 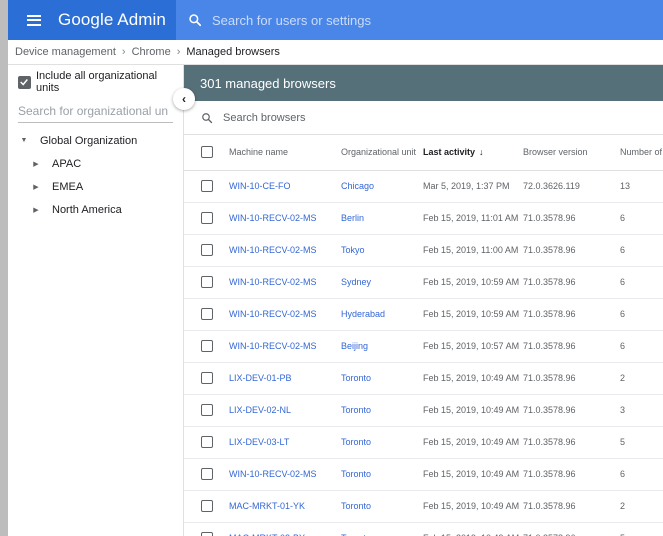 I want to click on organizational-unit-link: Beijing, so click(x=382, y=346).